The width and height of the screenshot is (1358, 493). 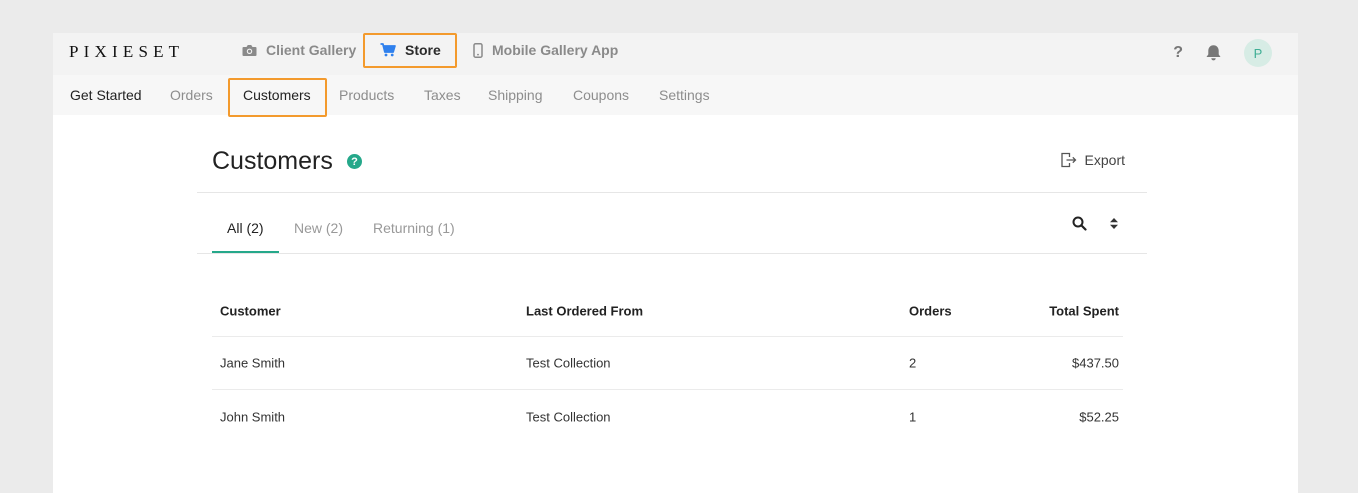 I want to click on tab-all: All (2), so click(x=245, y=228).